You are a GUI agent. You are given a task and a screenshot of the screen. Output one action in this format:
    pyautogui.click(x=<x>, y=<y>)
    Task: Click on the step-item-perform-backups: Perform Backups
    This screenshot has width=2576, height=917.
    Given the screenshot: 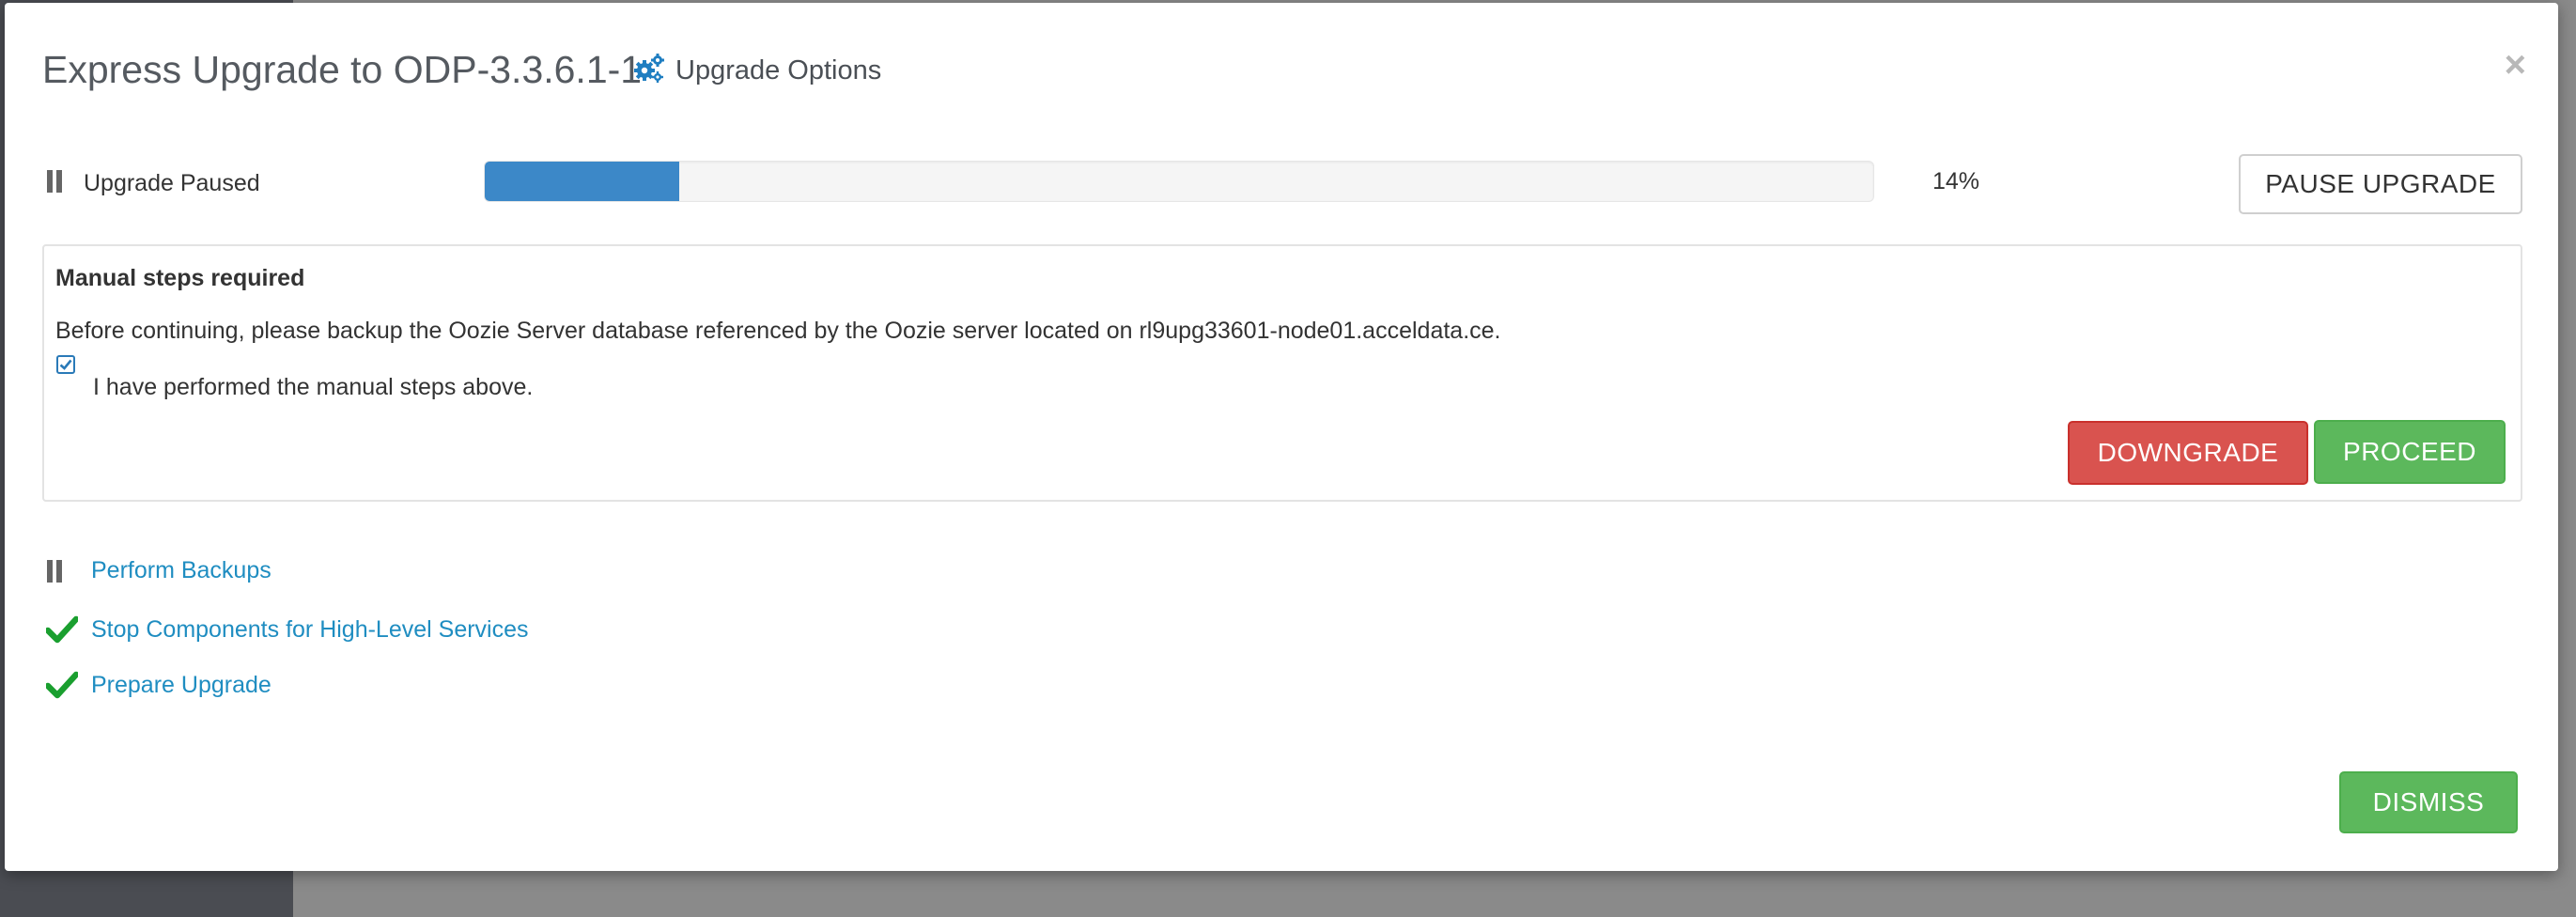 What is the action you would take?
    pyautogui.click(x=159, y=570)
    